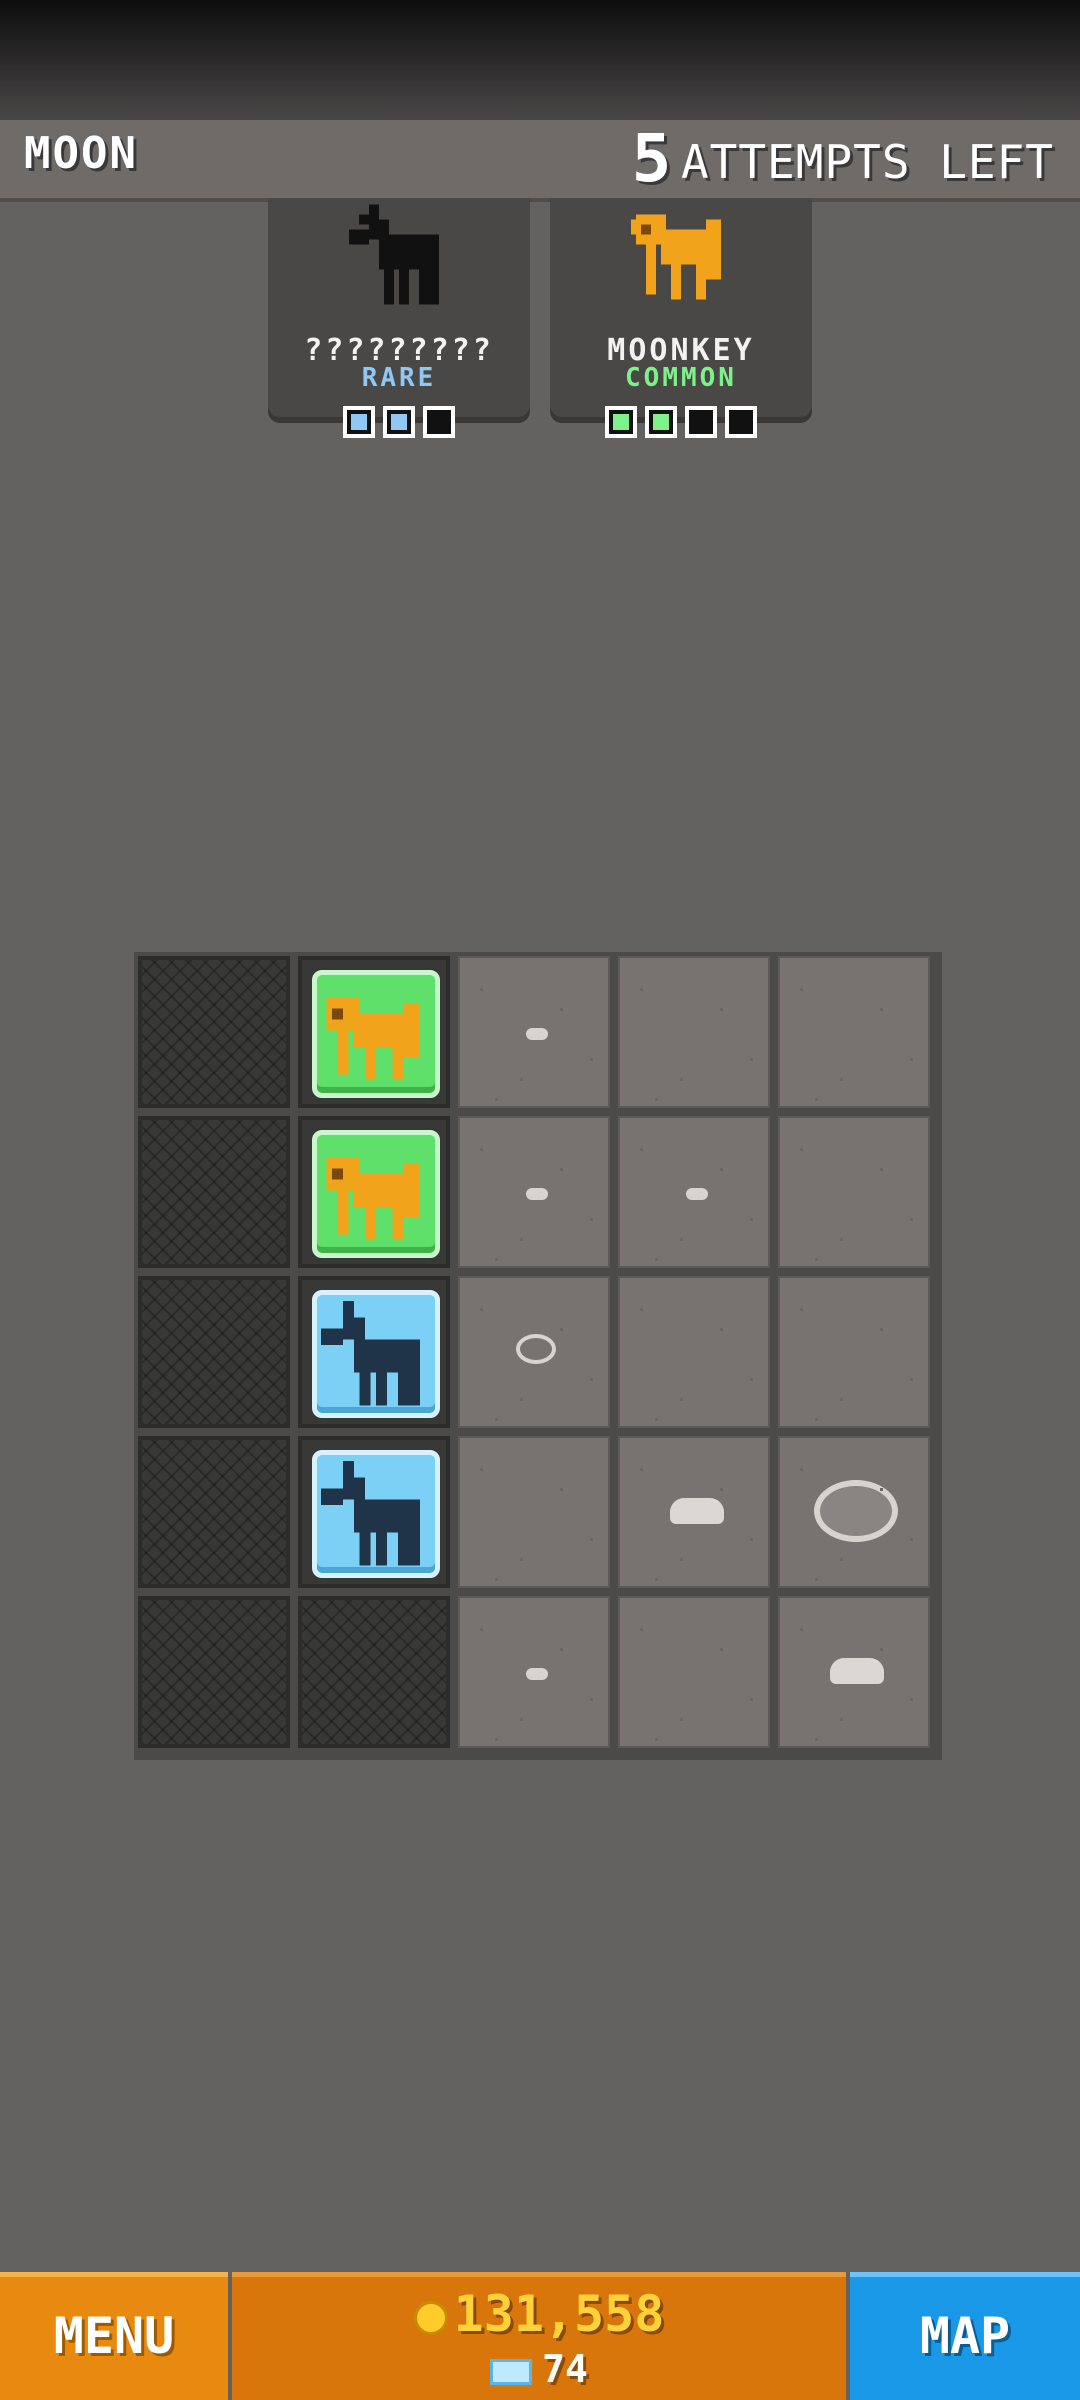  What do you see at coordinates (114, 2336) in the screenshot?
I see `menu-button: MENU` at bounding box center [114, 2336].